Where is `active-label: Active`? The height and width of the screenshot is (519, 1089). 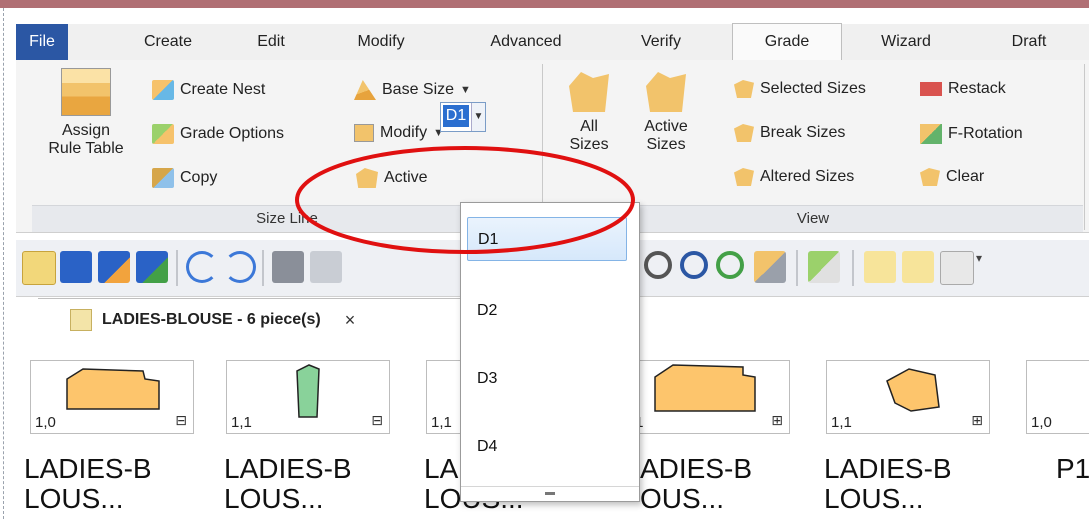 active-label: Active is located at coordinates (406, 177).